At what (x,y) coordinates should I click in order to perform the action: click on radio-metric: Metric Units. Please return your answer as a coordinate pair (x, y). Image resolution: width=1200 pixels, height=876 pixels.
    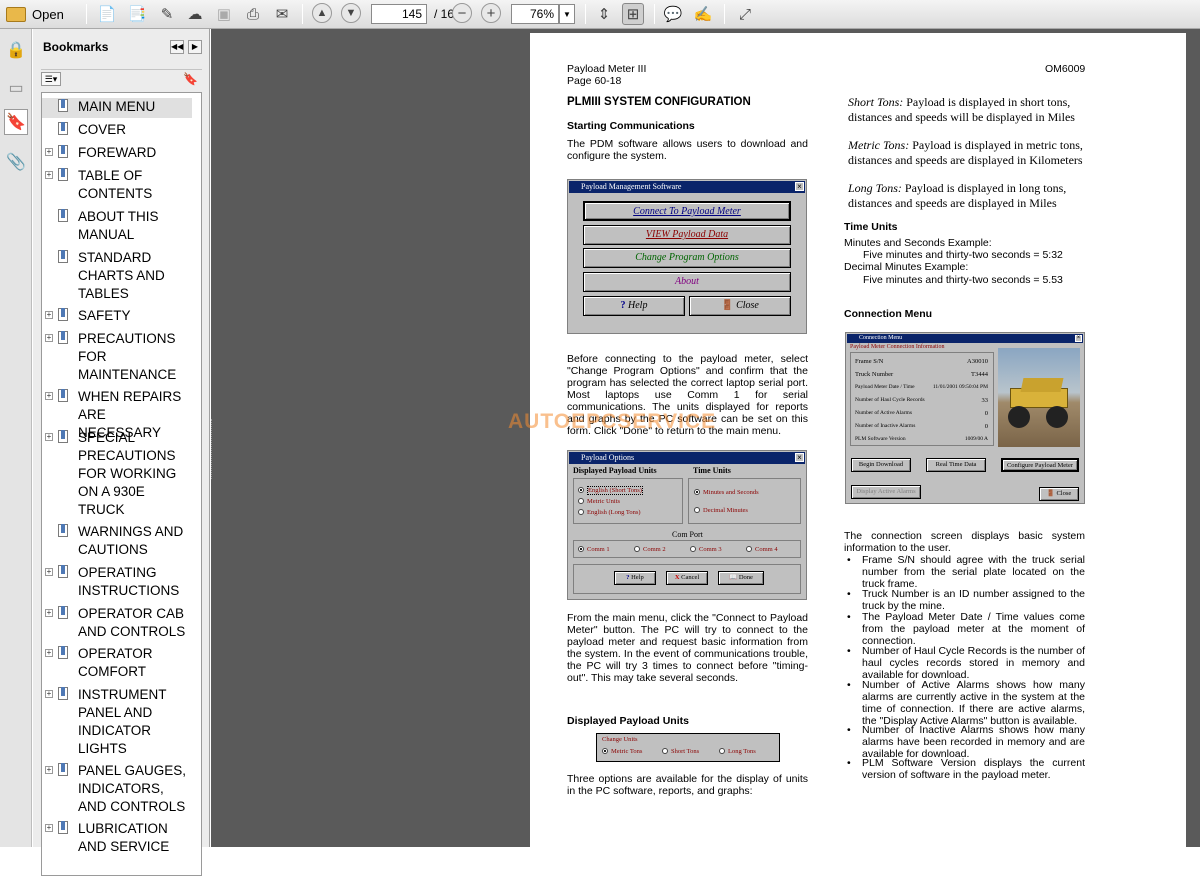
    Looking at the image, I should click on (599, 501).